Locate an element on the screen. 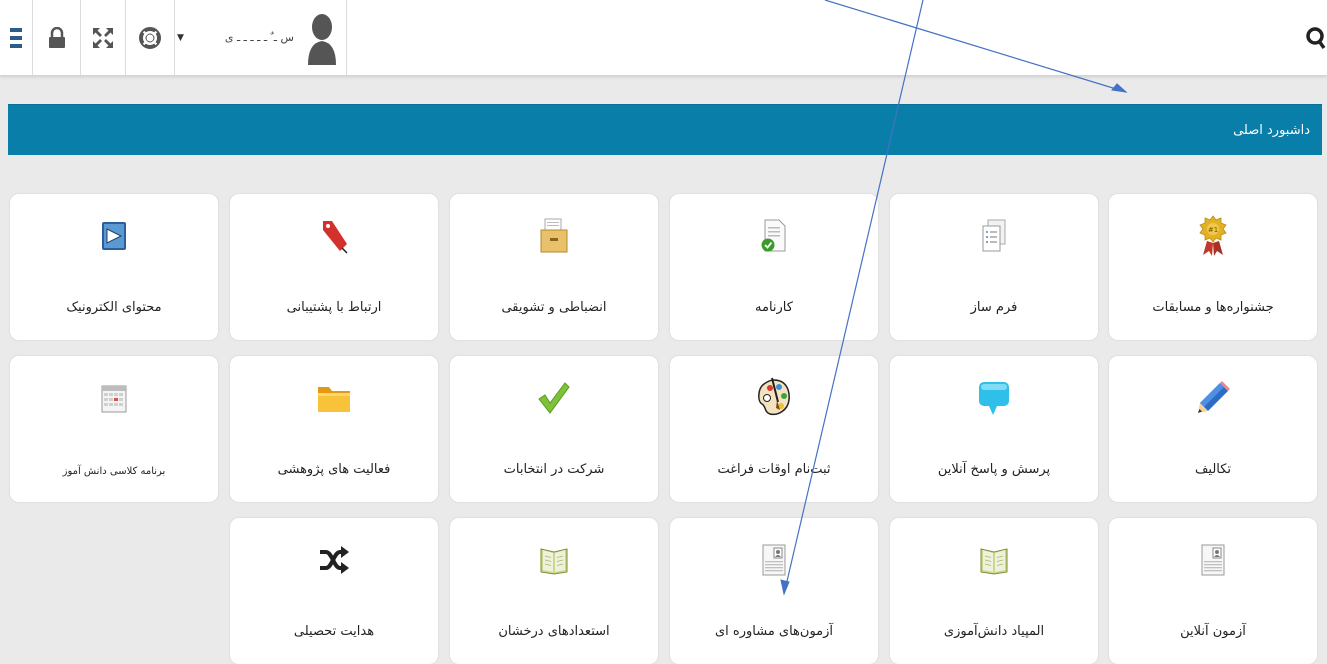 Image resolution: width=1327 pixels, height=664 pixels. tile-label: المپیاد دانش‌آموزی is located at coordinates (994, 631).